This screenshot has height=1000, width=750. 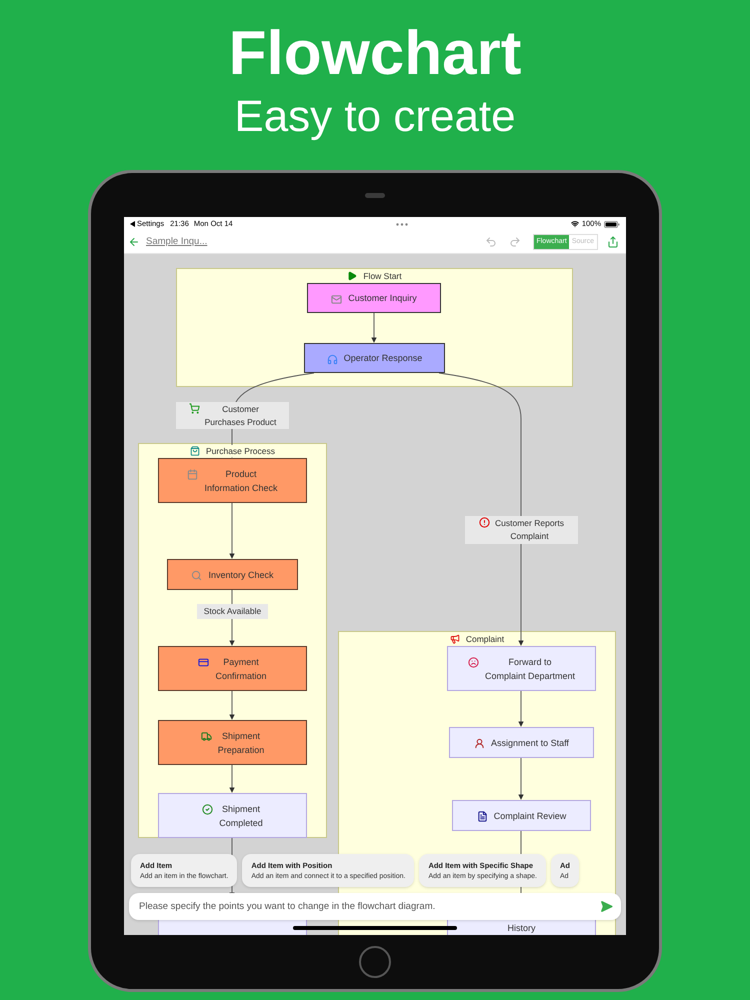 What do you see at coordinates (132, 224) in the screenshot?
I see `back-triangle-icon` at bounding box center [132, 224].